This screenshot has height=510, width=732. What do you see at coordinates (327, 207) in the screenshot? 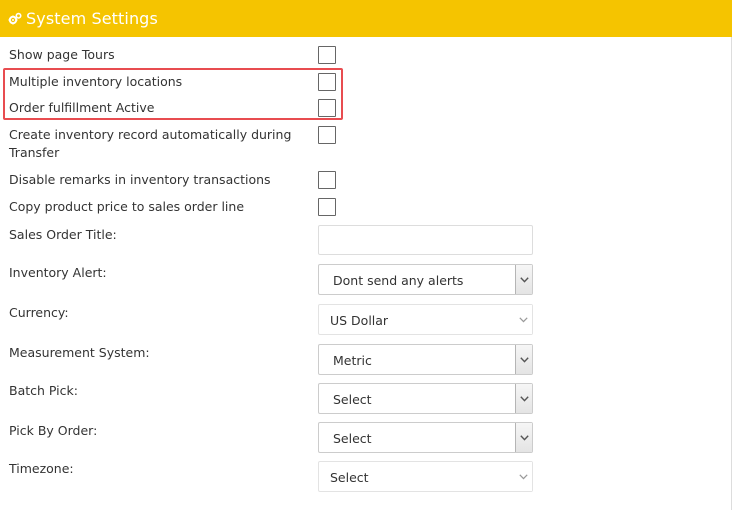
I see `copy-product-price-checkbox` at bounding box center [327, 207].